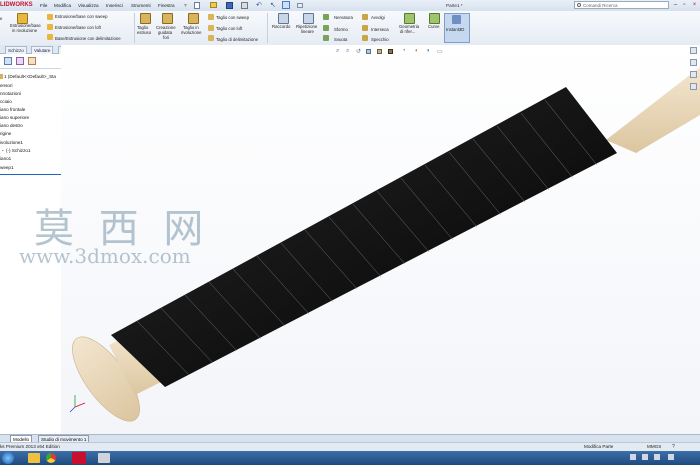 This screenshot has height=465, width=700. Describe the element at coordinates (390, 51) in the screenshot. I see `display-style-icon` at that location.